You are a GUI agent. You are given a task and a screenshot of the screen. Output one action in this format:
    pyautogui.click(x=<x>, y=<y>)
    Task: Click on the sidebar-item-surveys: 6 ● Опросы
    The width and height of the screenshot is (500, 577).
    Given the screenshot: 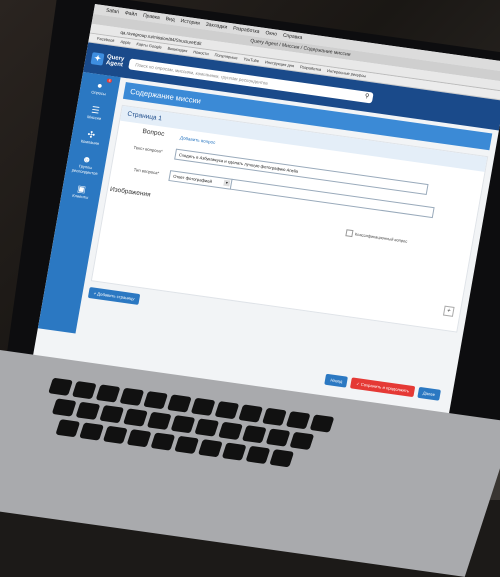 What is the action you would take?
    pyautogui.click(x=101, y=87)
    